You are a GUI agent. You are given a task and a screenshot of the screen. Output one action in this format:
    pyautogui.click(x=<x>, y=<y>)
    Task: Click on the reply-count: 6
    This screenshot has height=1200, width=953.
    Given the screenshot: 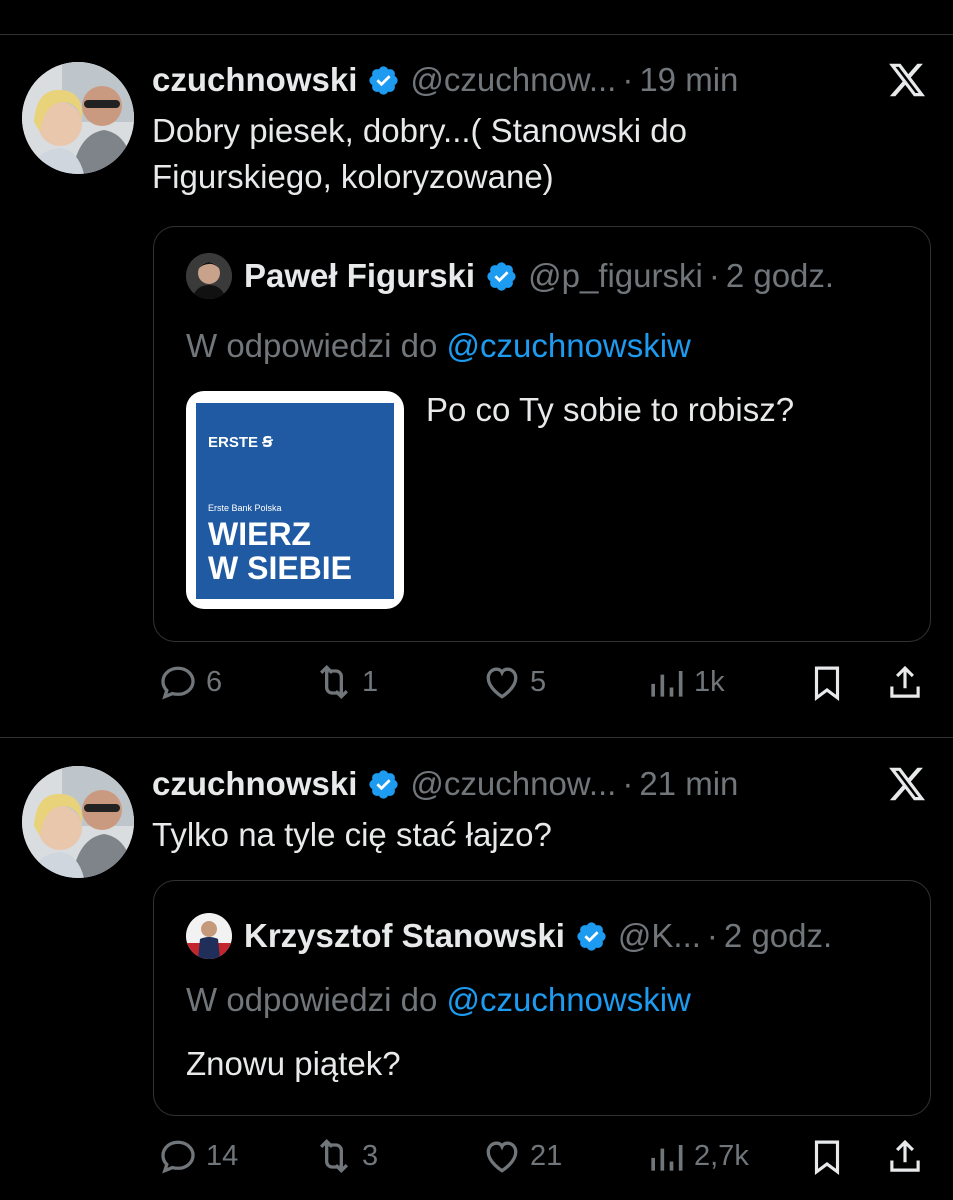 What is the action you would take?
    pyautogui.click(x=214, y=681)
    